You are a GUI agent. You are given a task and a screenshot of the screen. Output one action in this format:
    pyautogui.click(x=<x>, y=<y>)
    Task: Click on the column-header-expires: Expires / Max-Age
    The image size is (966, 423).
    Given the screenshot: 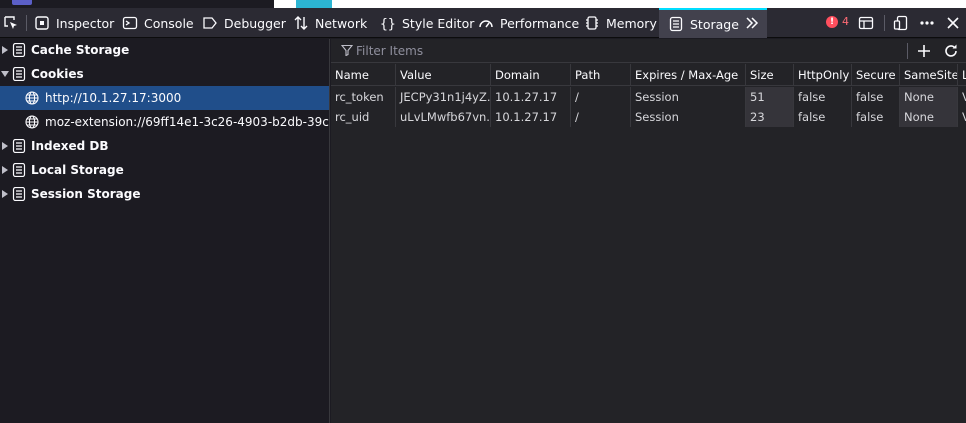 What is the action you would take?
    pyautogui.click(x=688, y=74)
    